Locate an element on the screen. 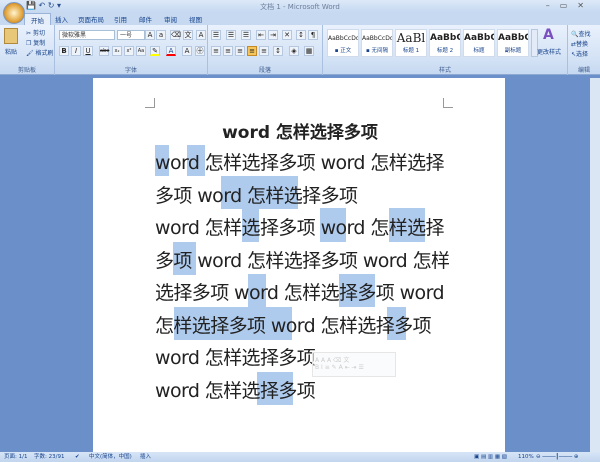 The height and width of the screenshot is (462, 600). change-case-button: Aa is located at coordinates (141, 51).